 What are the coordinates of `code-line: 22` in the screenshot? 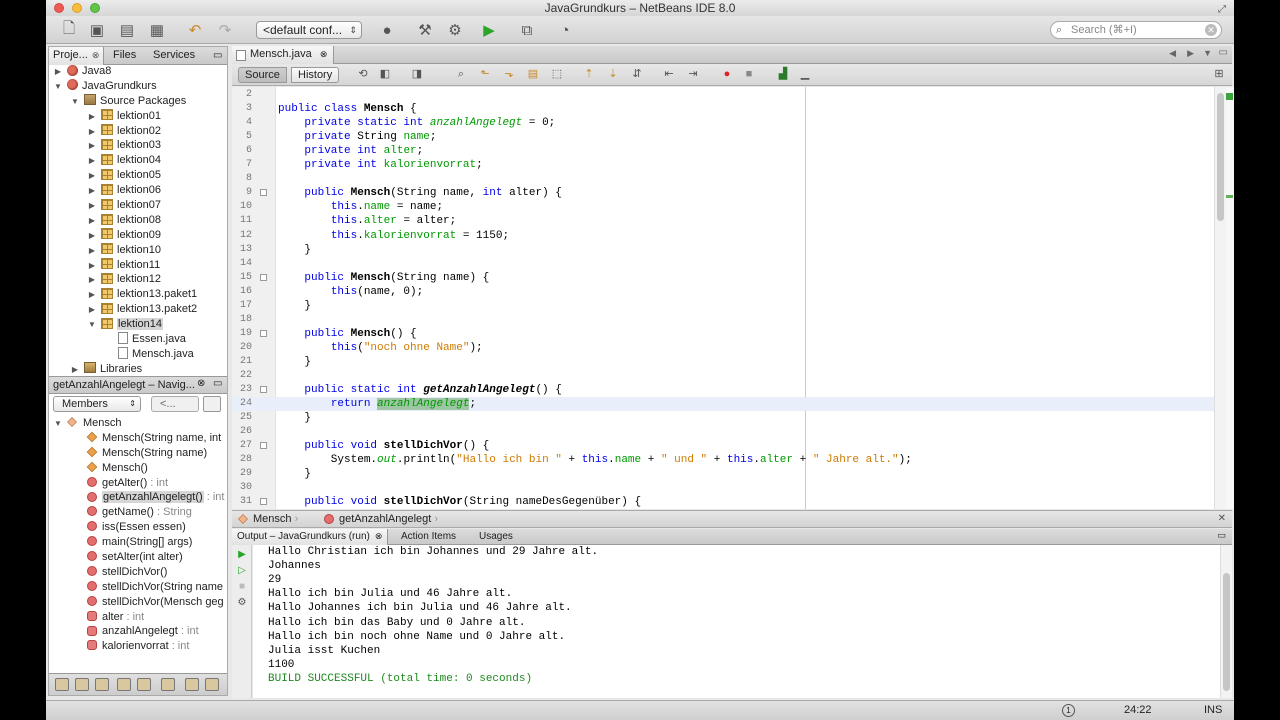 It's located at (729, 376).